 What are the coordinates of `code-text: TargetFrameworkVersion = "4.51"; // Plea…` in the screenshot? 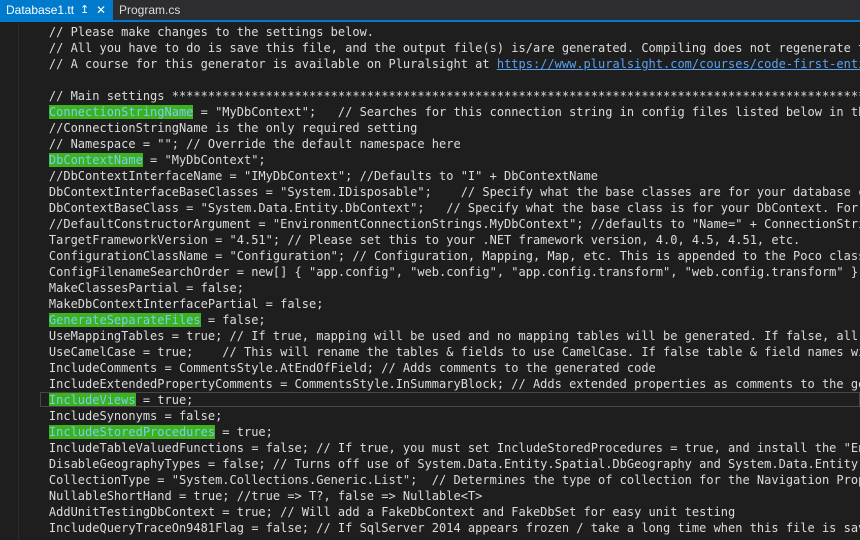 It's located at (424, 240).